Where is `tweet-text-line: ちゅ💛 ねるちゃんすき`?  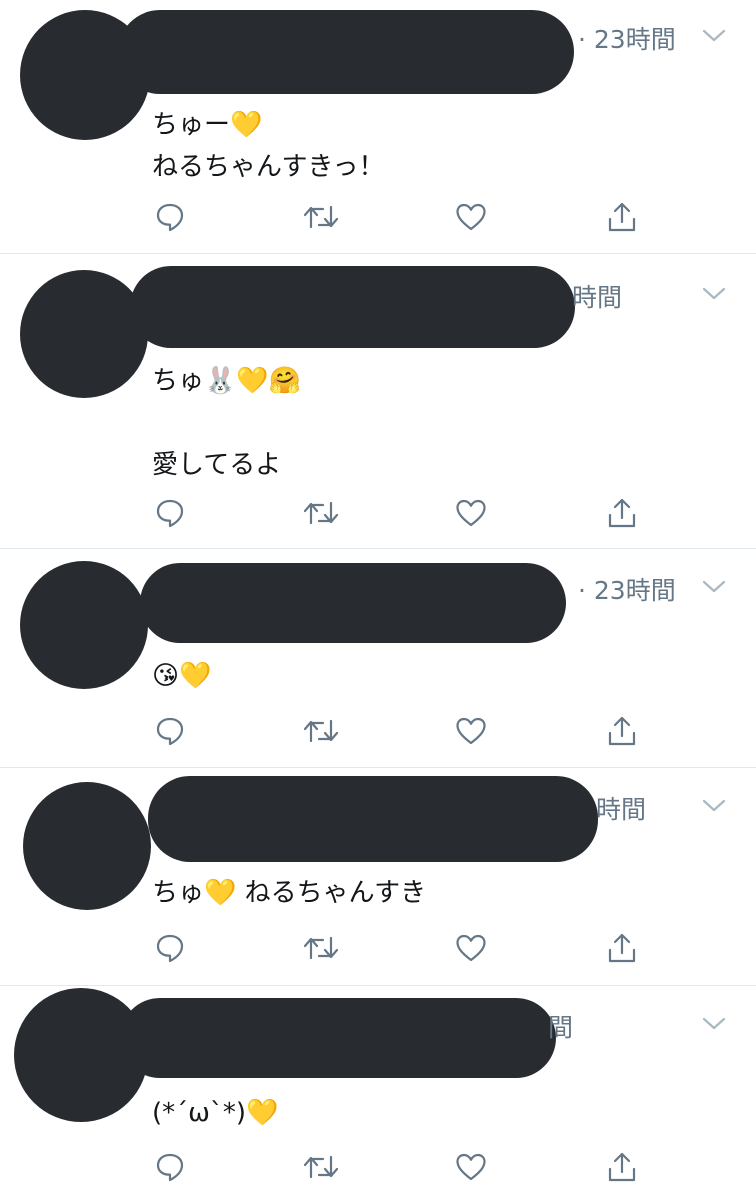
tweet-text-line: ちゅ💛 ねるちゃんすき is located at coordinates (289, 893).